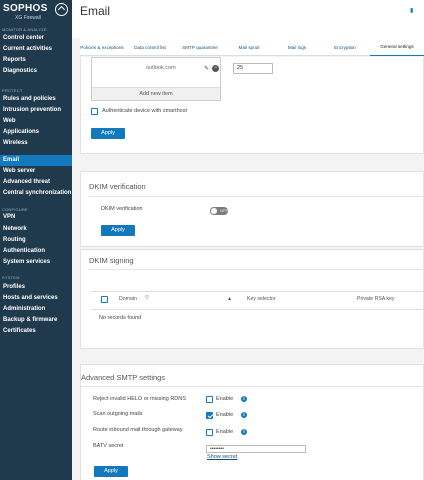 The width and height of the screenshot is (424, 480). I want to click on reject-helo-label: Reject invalid HELO or missing RDNS, so click(139, 399).